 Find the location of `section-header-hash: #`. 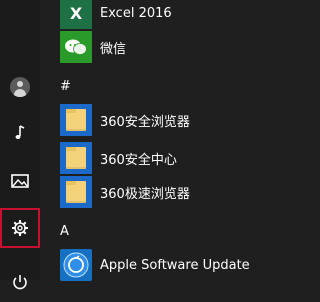

section-header-hash: # is located at coordinates (55, 86).